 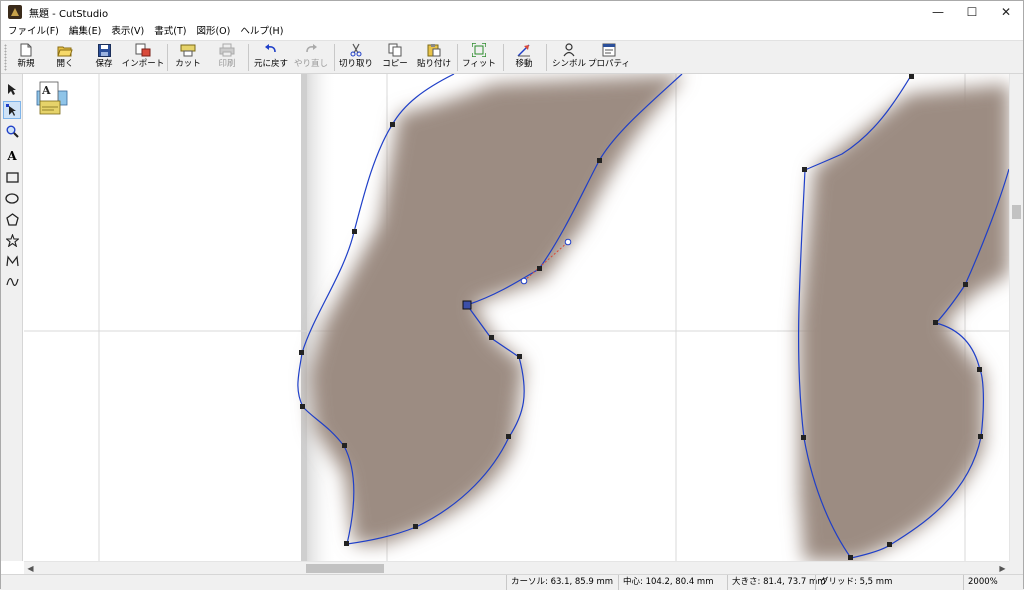 I want to click on vertical-scroll-thumb, so click(x=1016, y=212).